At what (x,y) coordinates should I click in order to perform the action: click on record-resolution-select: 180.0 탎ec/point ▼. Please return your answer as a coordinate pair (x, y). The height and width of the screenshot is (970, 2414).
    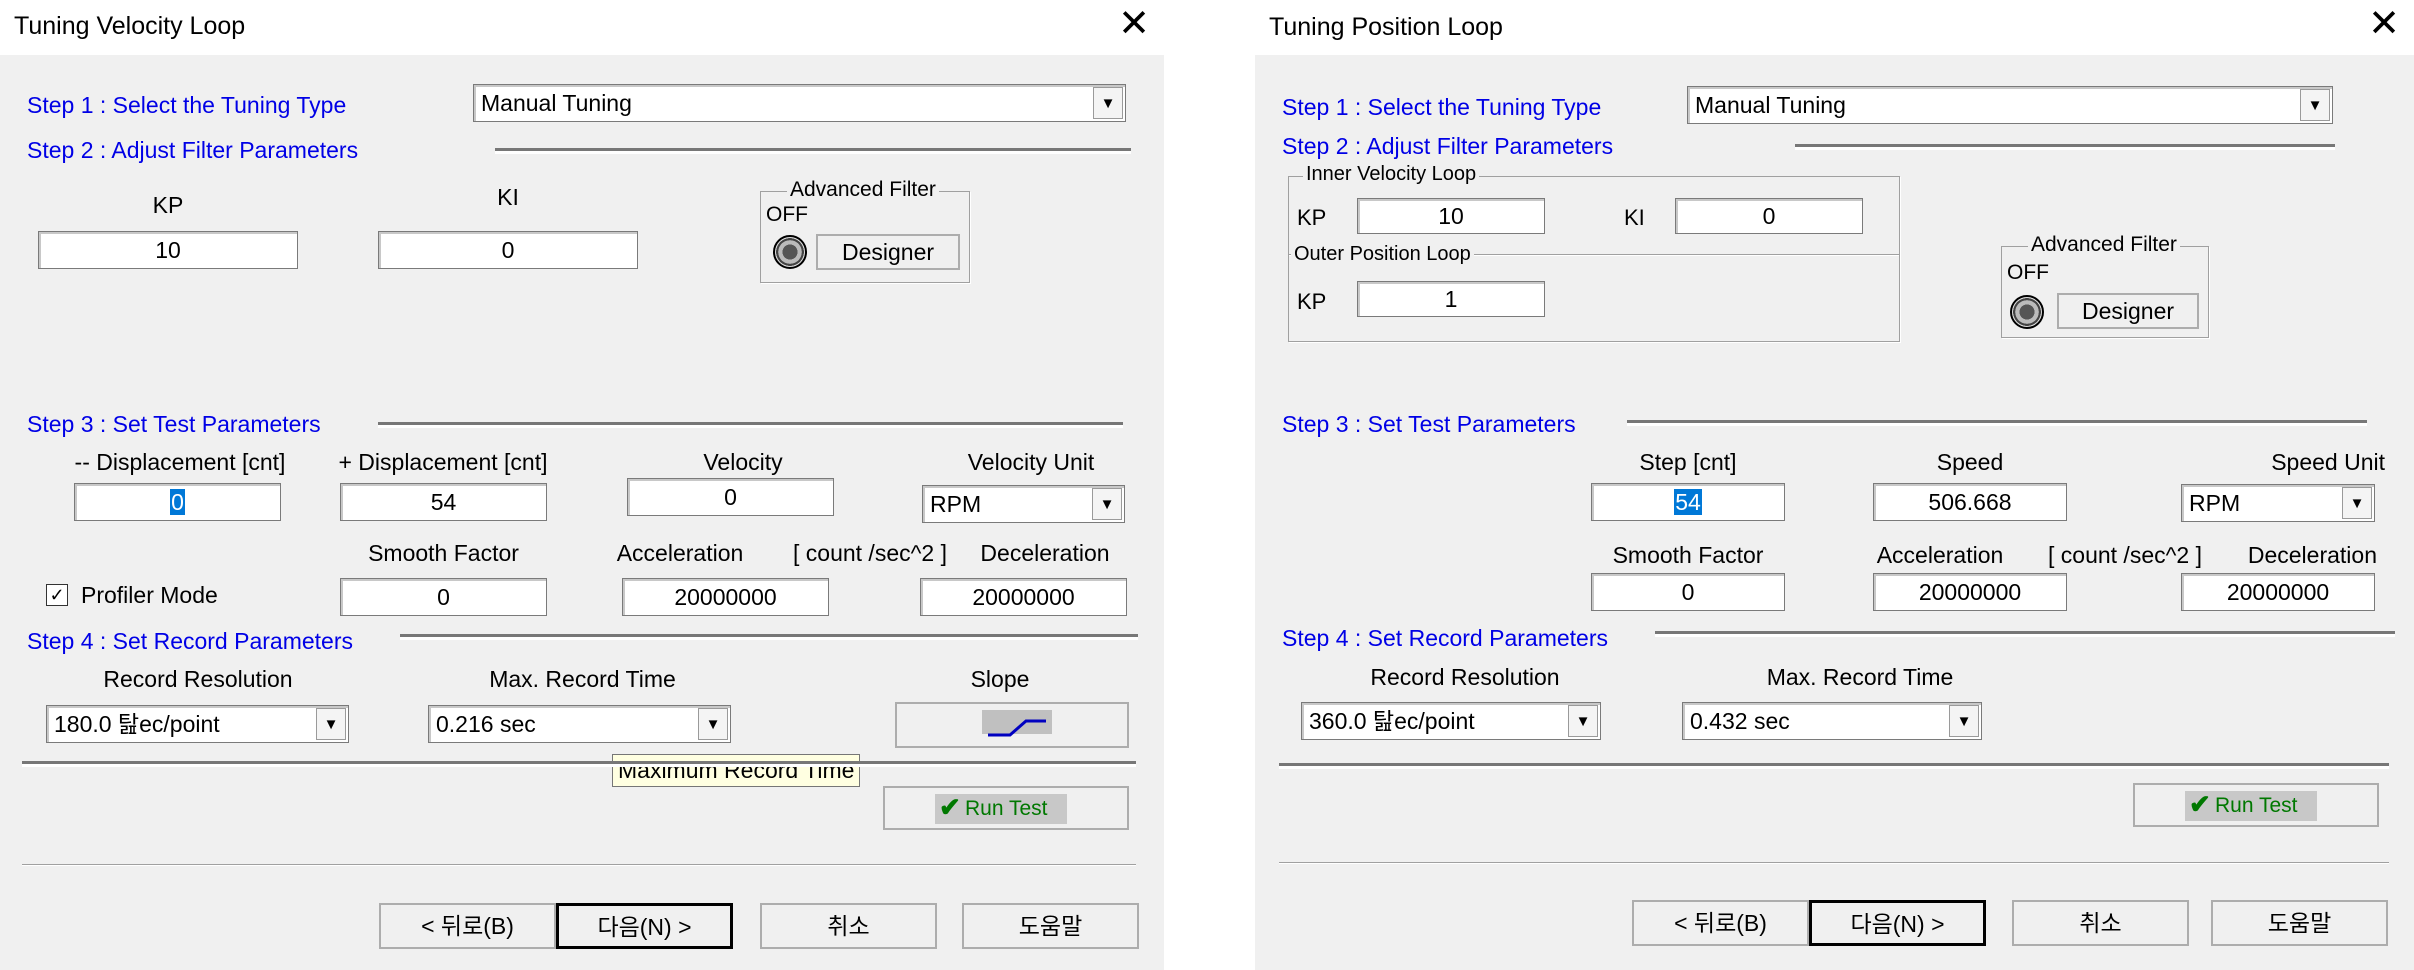
    Looking at the image, I should click on (197, 724).